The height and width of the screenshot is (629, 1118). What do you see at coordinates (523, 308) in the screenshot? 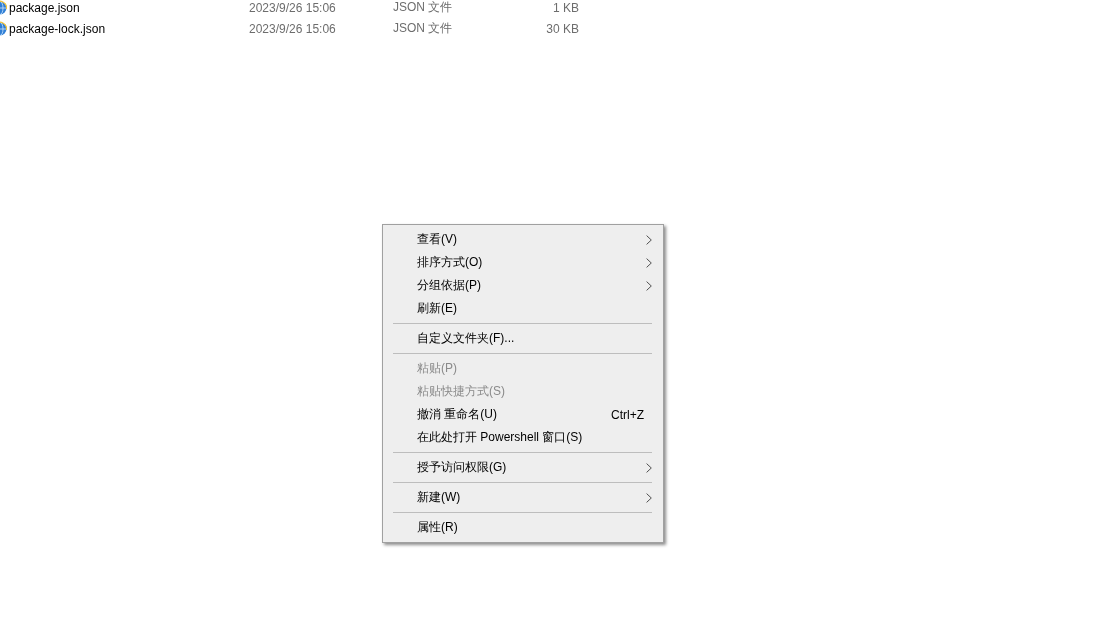
I see `menu-item: 刷新(E)` at bounding box center [523, 308].